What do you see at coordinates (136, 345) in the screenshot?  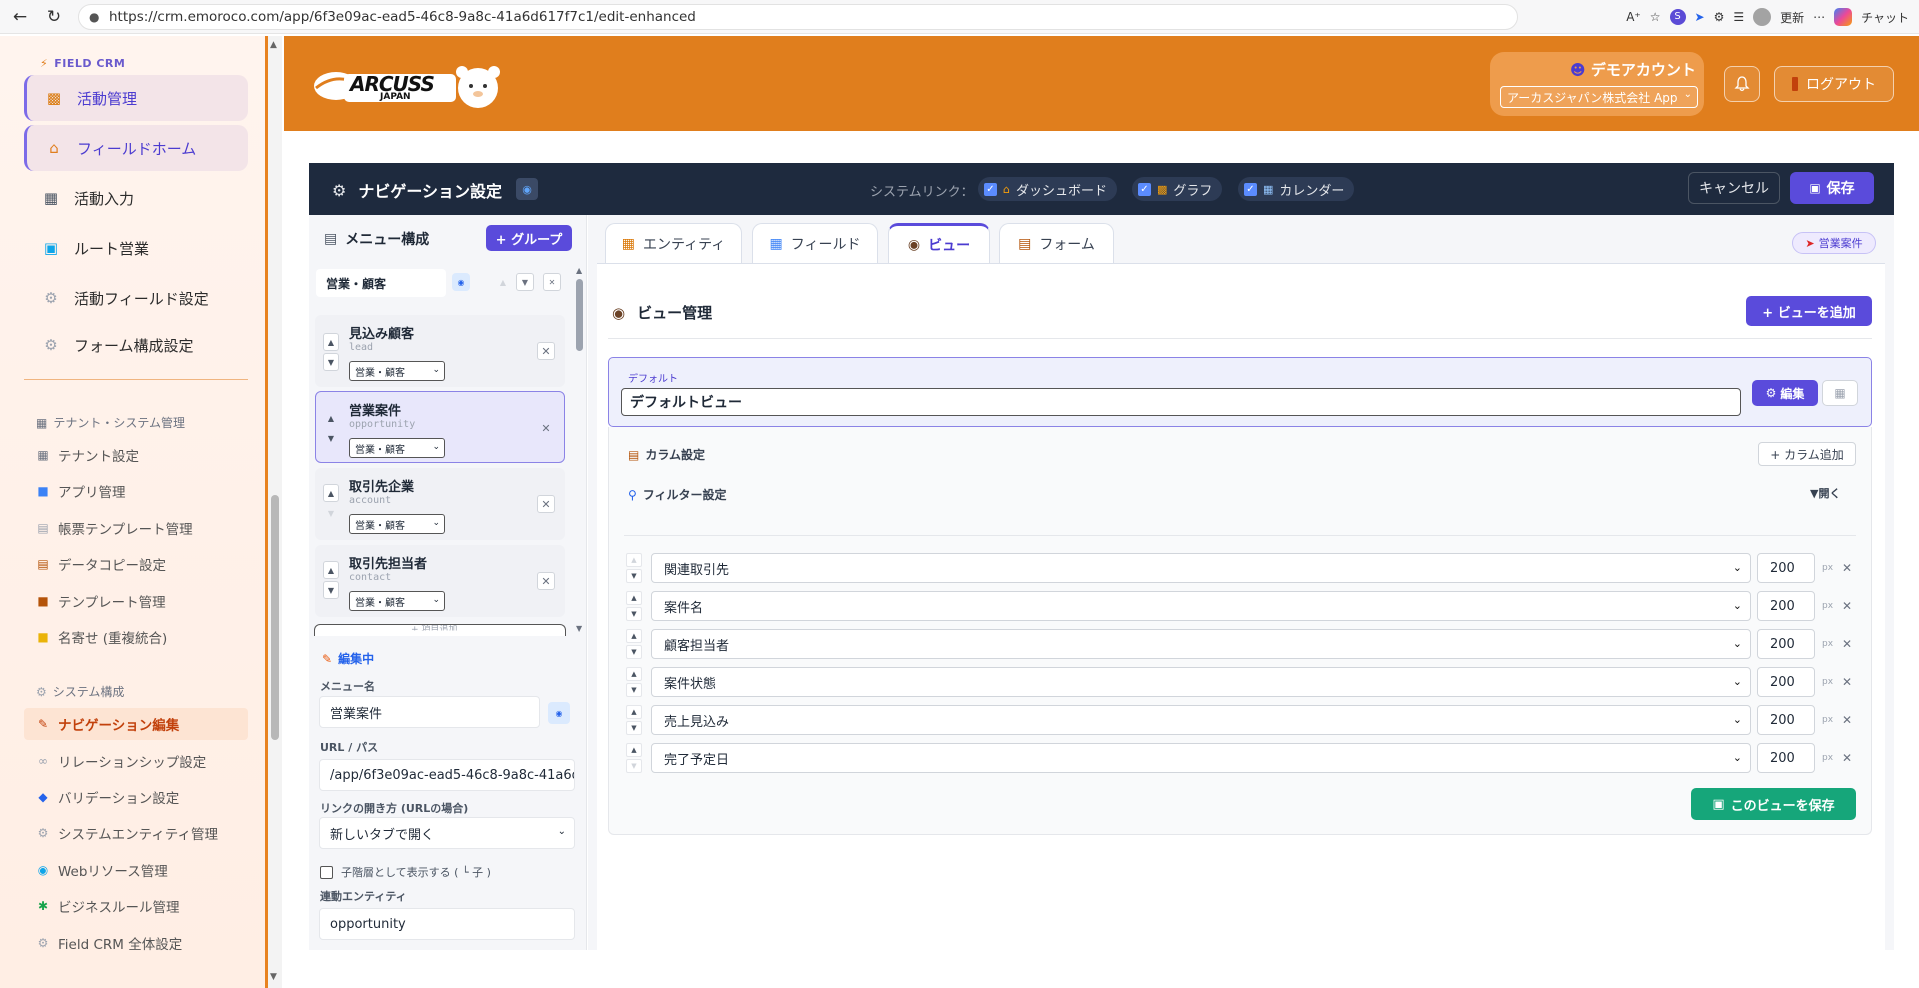 I see `sidebar-item-form-config-settings: ⚙ フォーム構成設定` at bounding box center [136, 345].